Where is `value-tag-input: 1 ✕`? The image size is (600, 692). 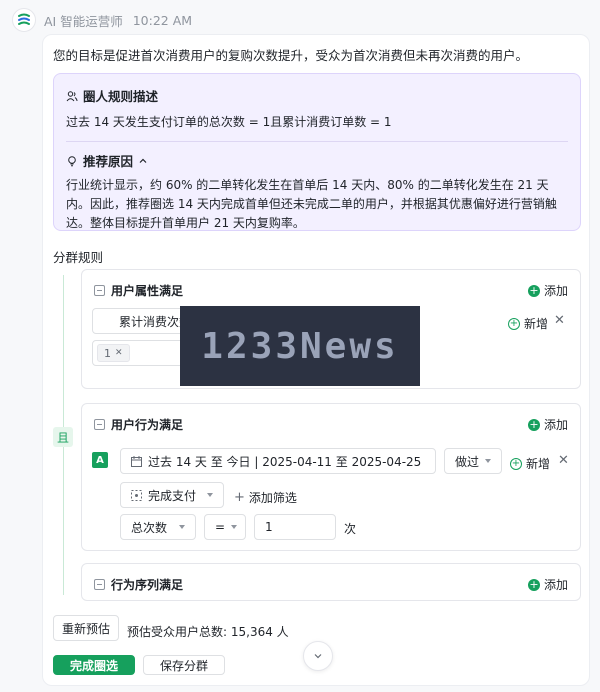 value-tag-input: 1 ✕ is located at coordinates (142, 353).